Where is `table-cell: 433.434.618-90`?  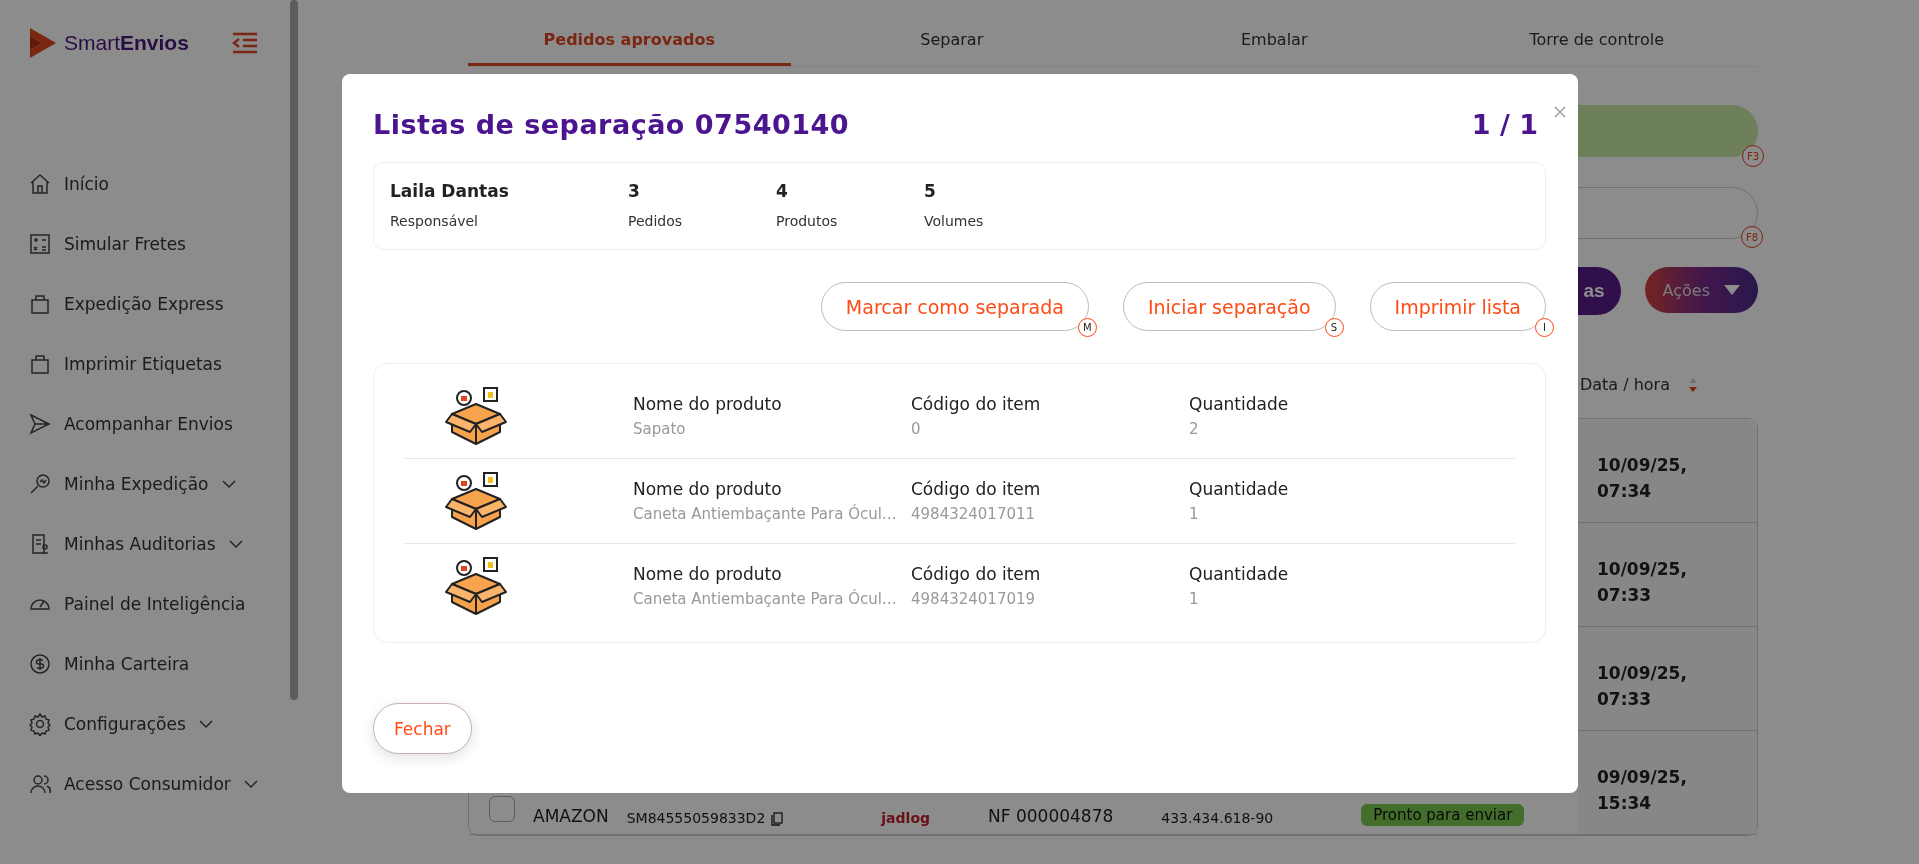
table-cell: 433.434.618-90 is located at coordinates (1217, 818).